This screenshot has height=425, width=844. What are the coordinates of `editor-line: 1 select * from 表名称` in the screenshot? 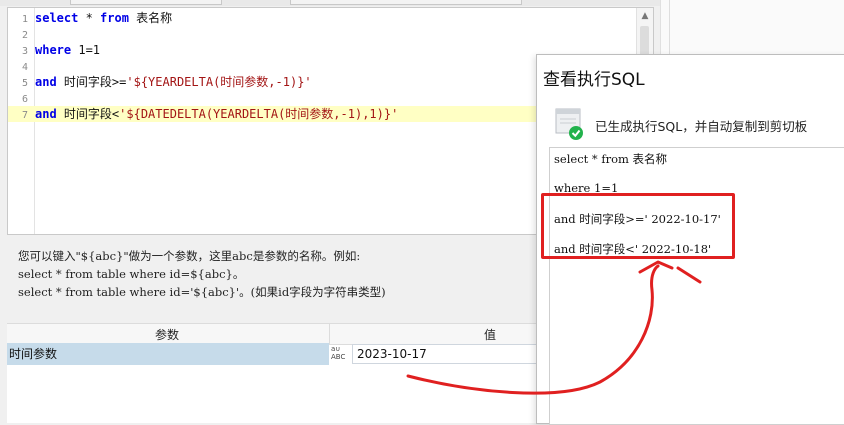 It's located at (318, 18).